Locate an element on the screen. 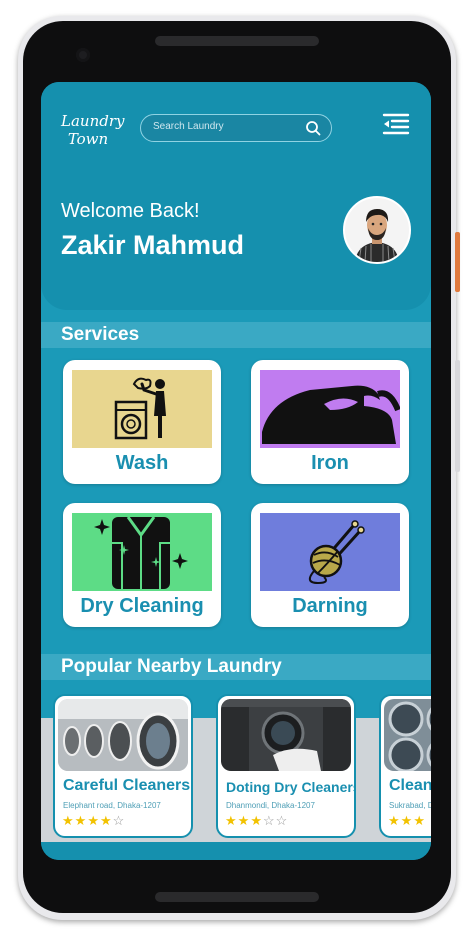 Image resolution: width=474 pixels, height=933 pixels. search-placeholder: Search Laundry is located at coordinates (188, 126).